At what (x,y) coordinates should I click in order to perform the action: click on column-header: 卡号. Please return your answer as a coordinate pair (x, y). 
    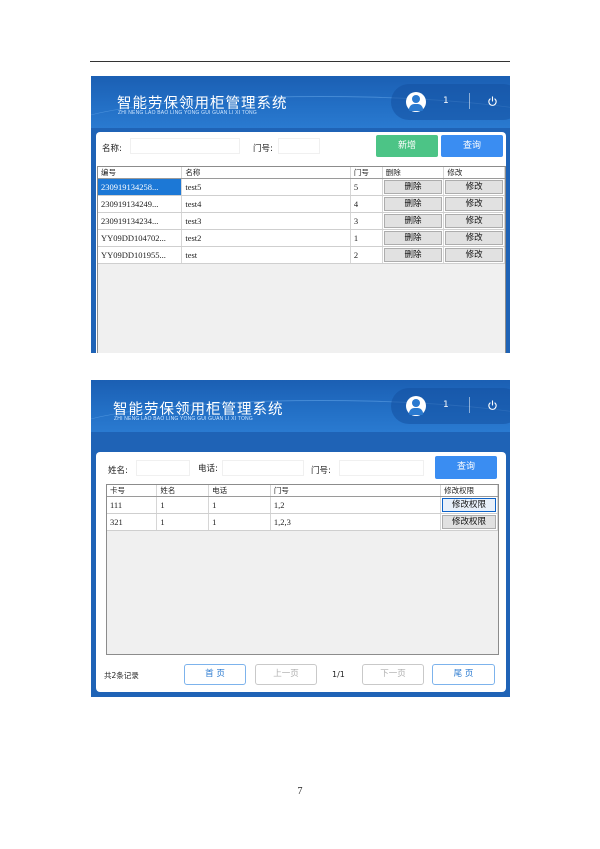
    Looking at the image, I should click on (132, 491).